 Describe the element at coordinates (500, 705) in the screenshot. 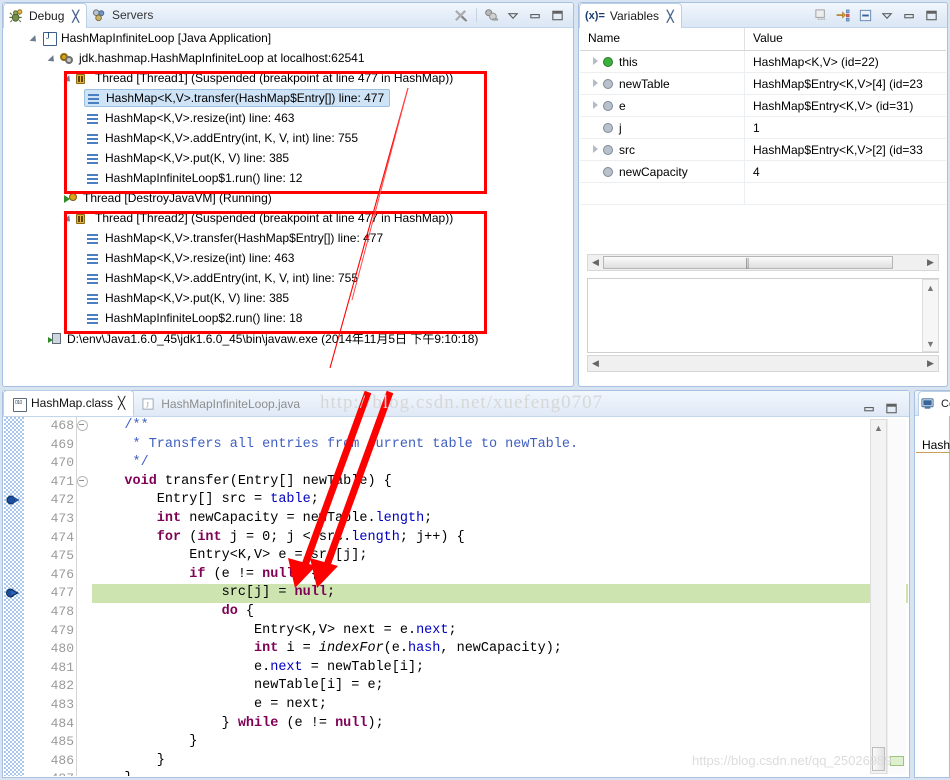

I see `code-line: e = next;` at that location.